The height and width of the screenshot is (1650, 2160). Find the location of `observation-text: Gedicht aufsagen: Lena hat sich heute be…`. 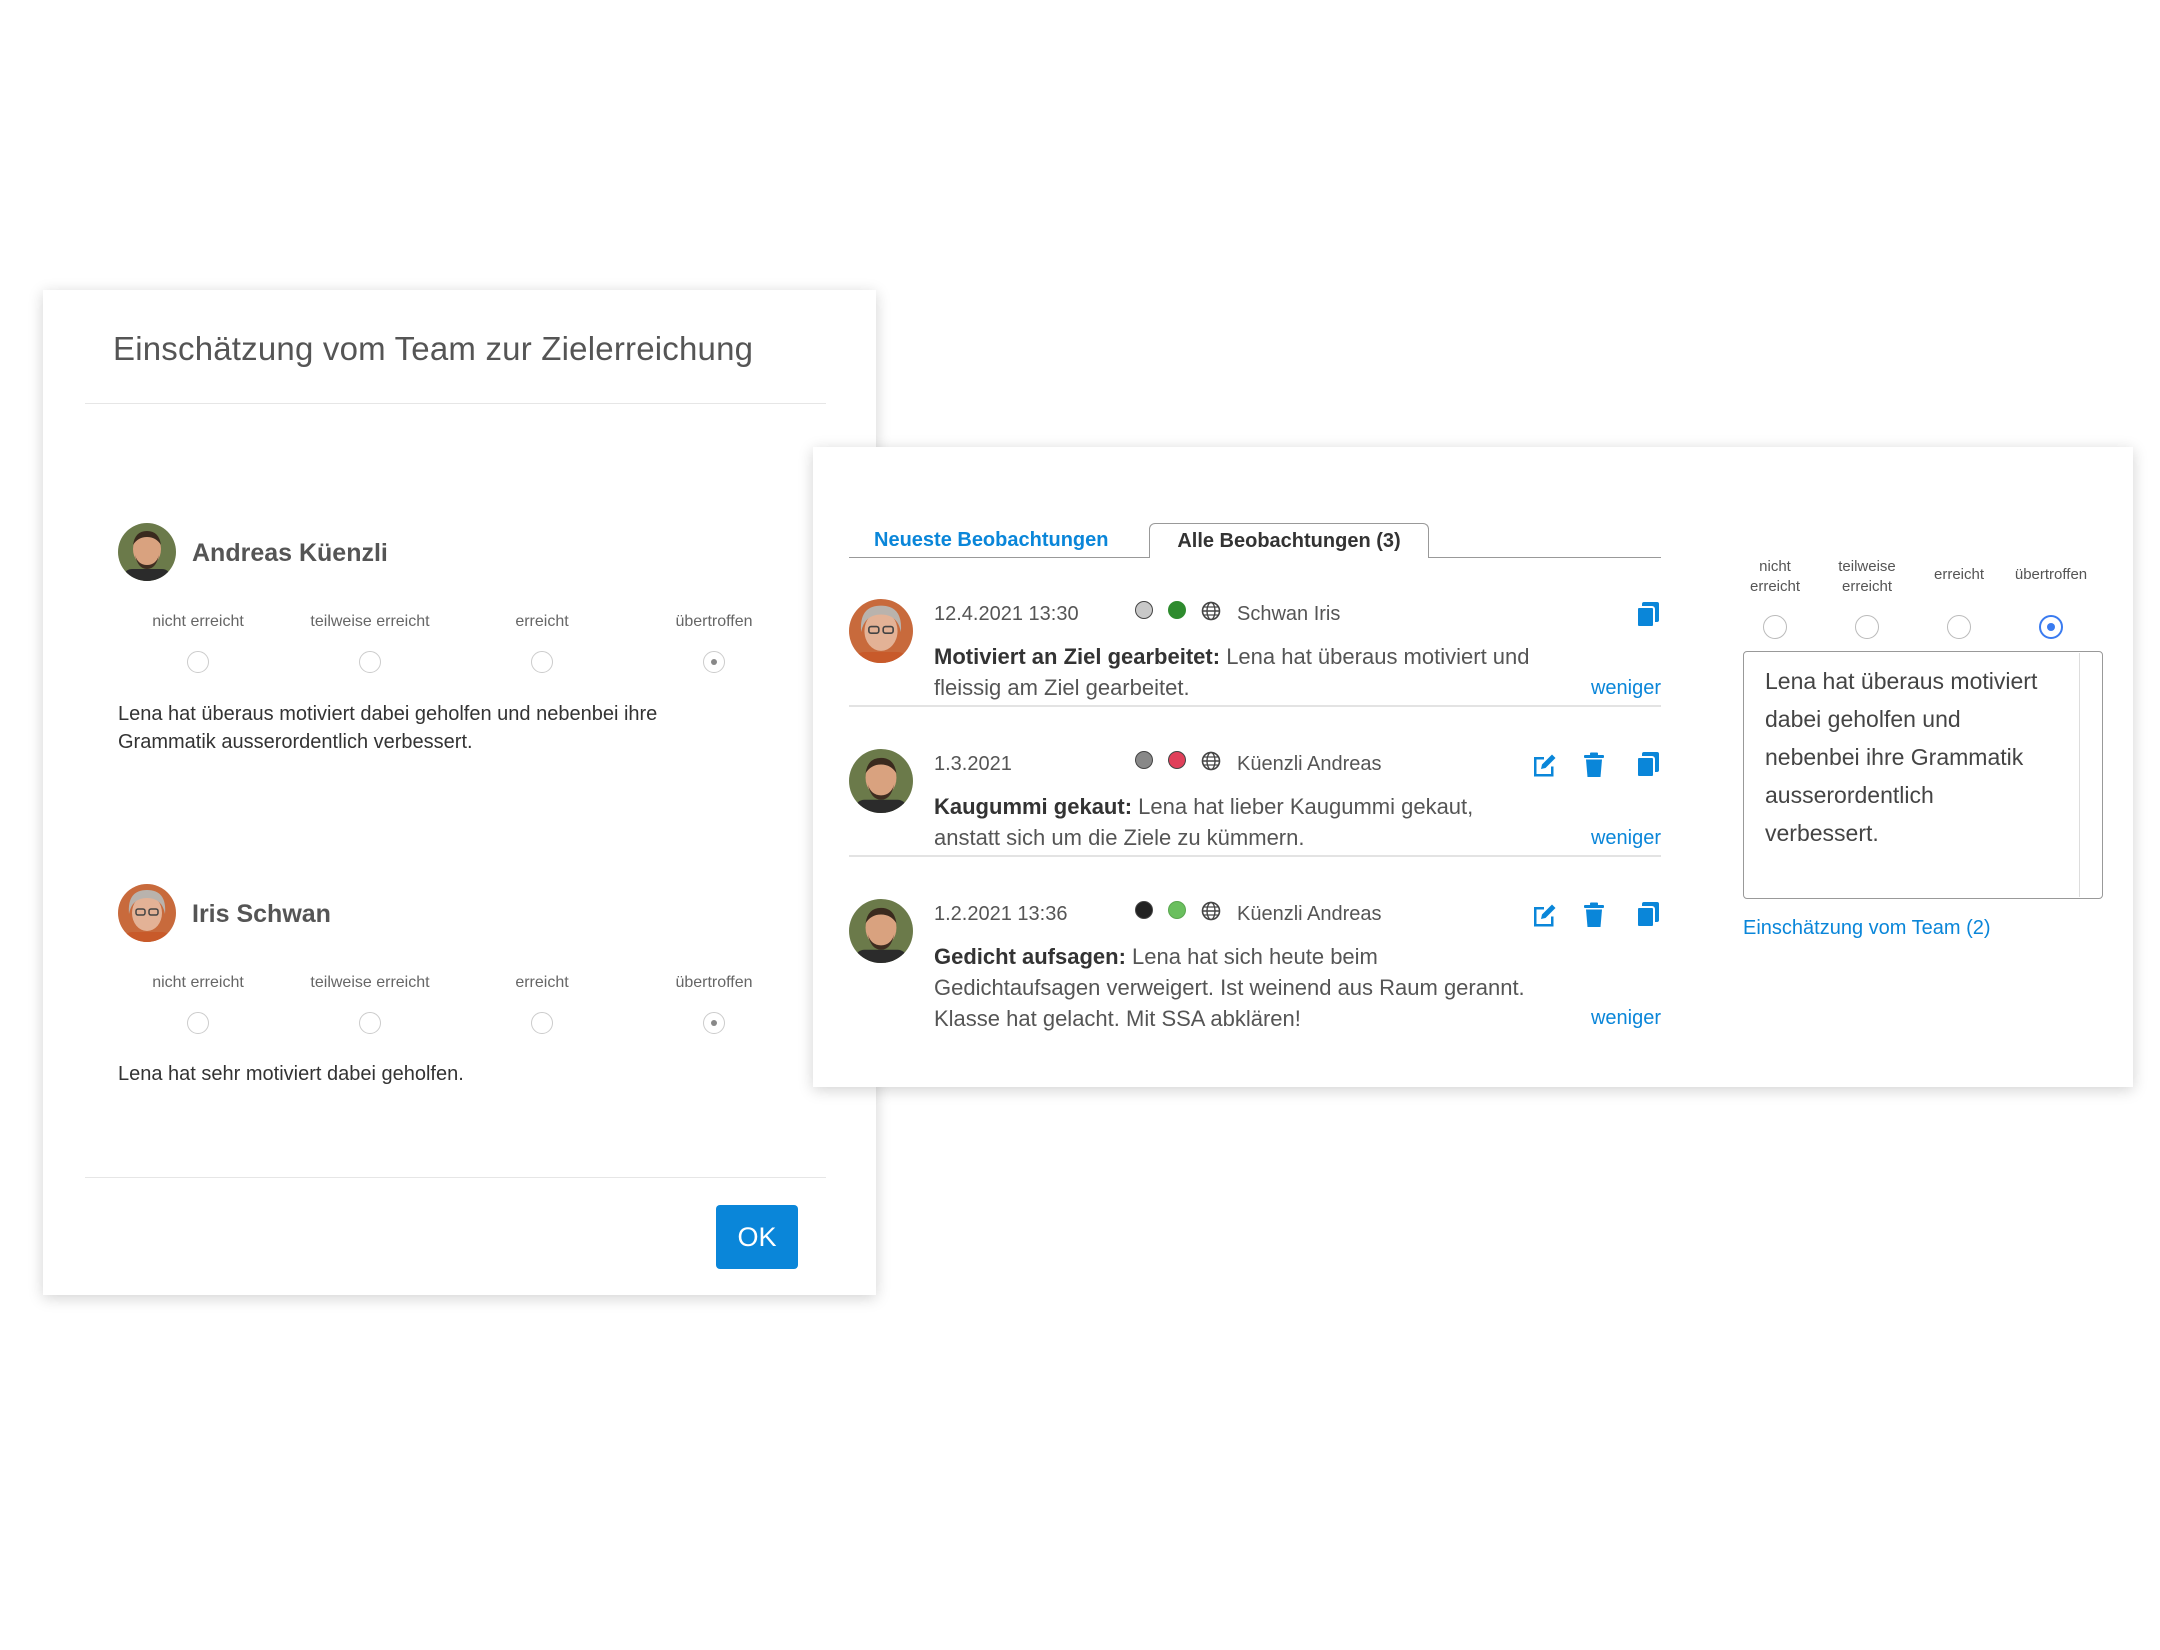

observation-text: Gedicht aufsagen: Lena hat sich heute be… is located at coordinates (1239, 987).